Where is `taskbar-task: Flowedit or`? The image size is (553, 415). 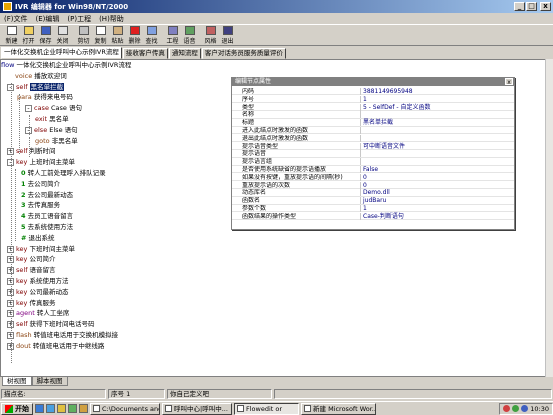 taskbar-task: Flowedit or is located at coordinates (266, 408).